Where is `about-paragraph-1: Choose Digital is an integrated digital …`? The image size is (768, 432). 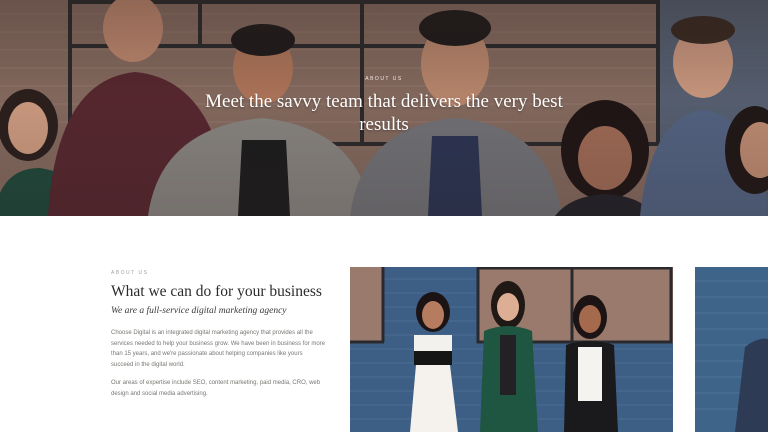
about-paragraph-1: Choose Digital is an integrated digital … is located at coordinates (218, 349).